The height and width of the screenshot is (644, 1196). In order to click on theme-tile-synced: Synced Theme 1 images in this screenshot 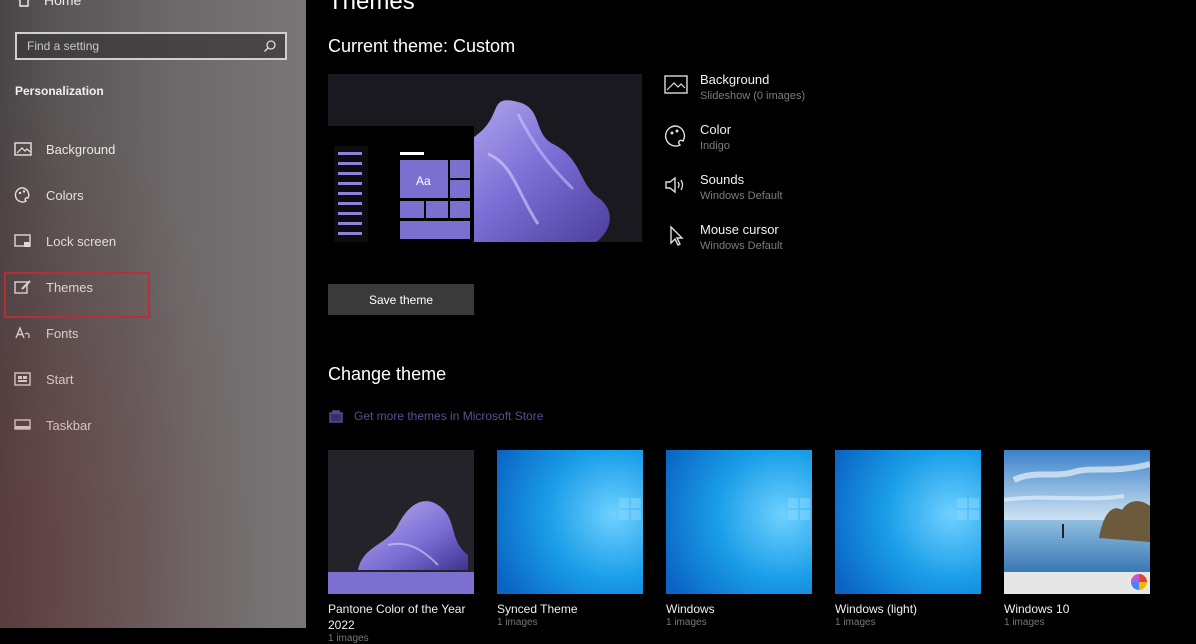, I will do `click(570, 547)`.